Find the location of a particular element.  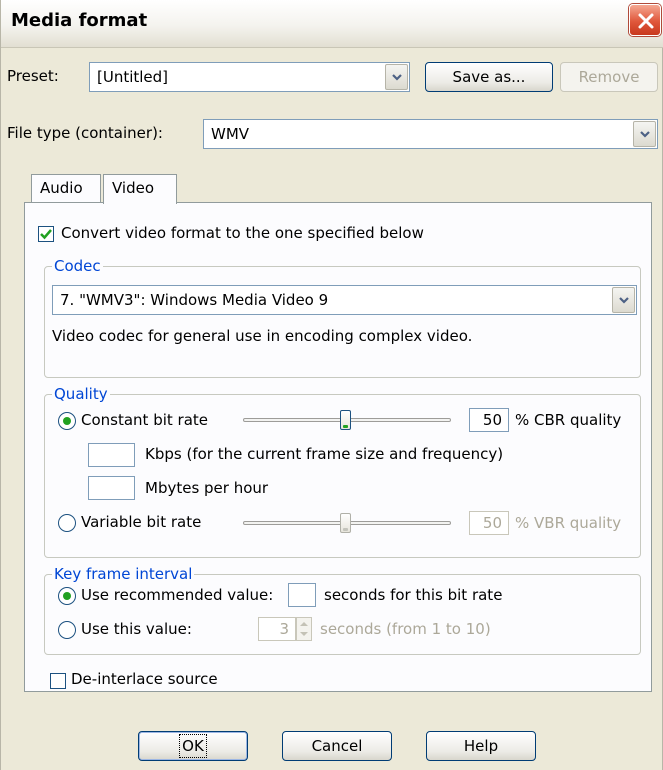

convert-video-checkbox is located at coordinates (46, 234).